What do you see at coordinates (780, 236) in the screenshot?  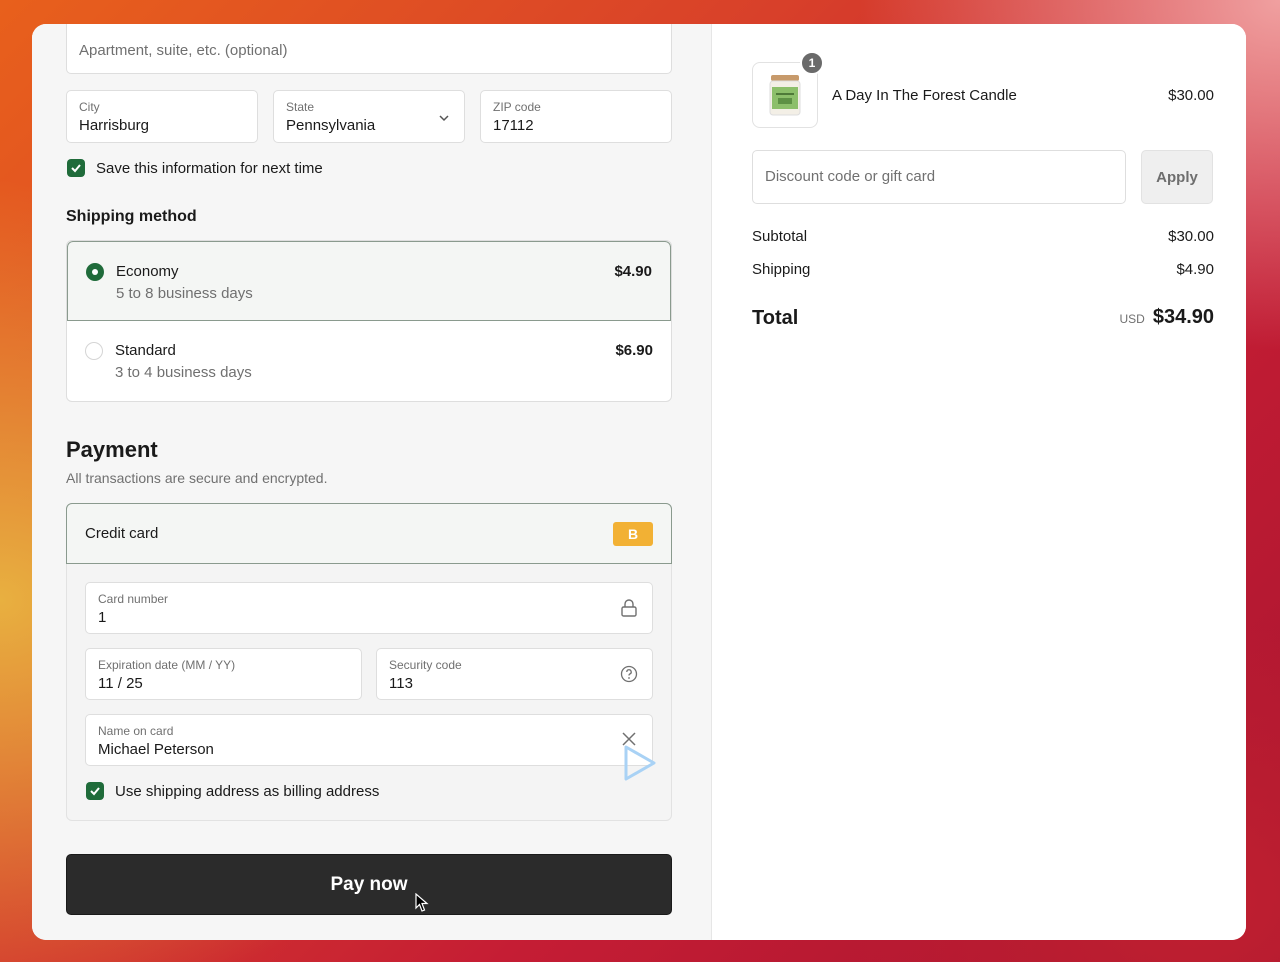 I see `subtotal-label: Subtotal` at bounding box center [780, 236].